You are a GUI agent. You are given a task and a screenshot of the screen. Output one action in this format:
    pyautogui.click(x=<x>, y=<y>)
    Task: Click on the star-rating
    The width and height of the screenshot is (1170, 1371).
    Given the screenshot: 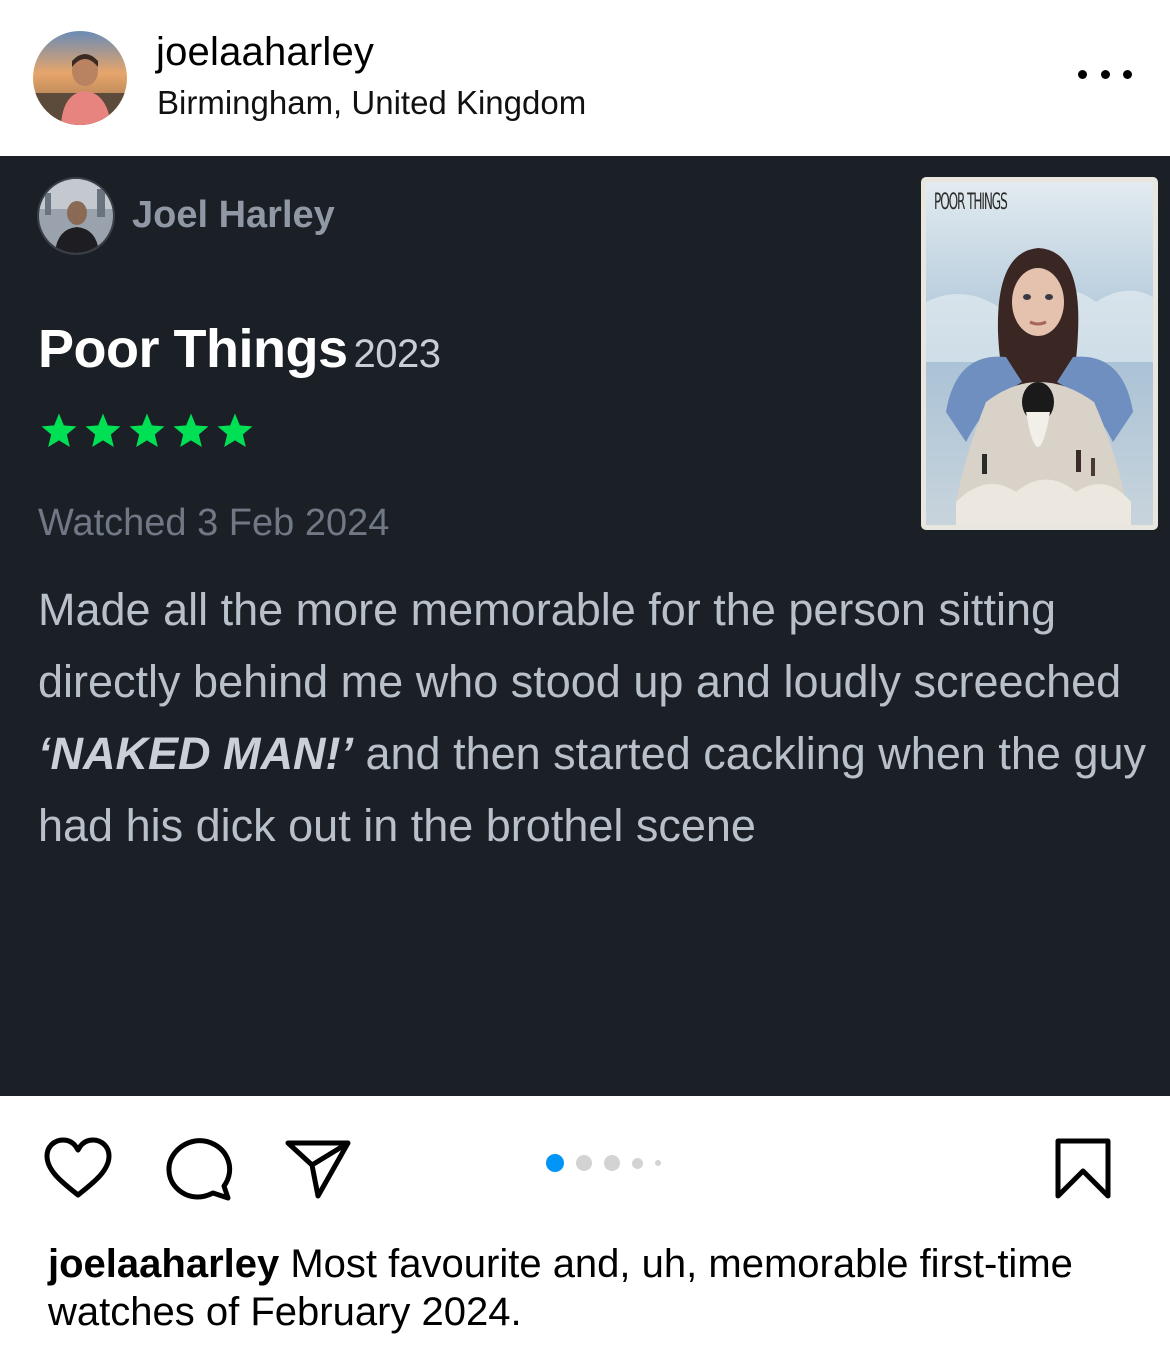 What is the action you would take?
    pyautogui.click(x=147, y=431)
    